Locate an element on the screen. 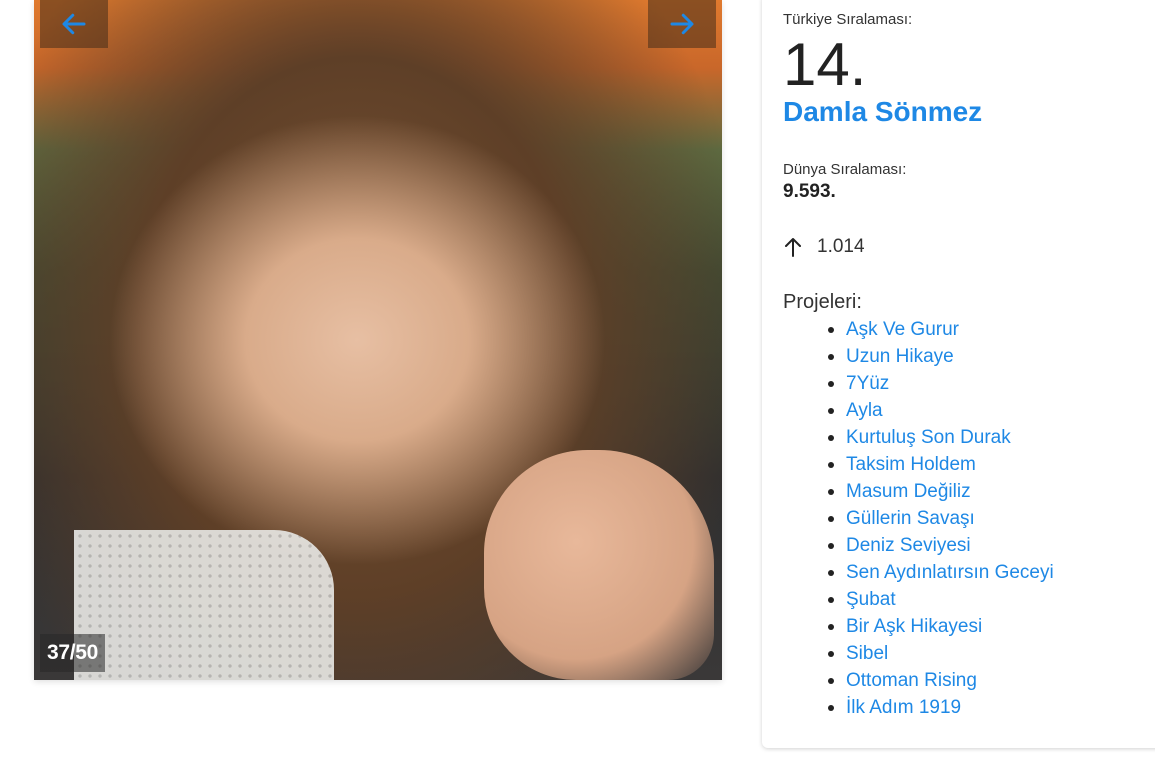  turkey-rank-label: Türkiye Sıralaması: is located at coordinates (848, 19).